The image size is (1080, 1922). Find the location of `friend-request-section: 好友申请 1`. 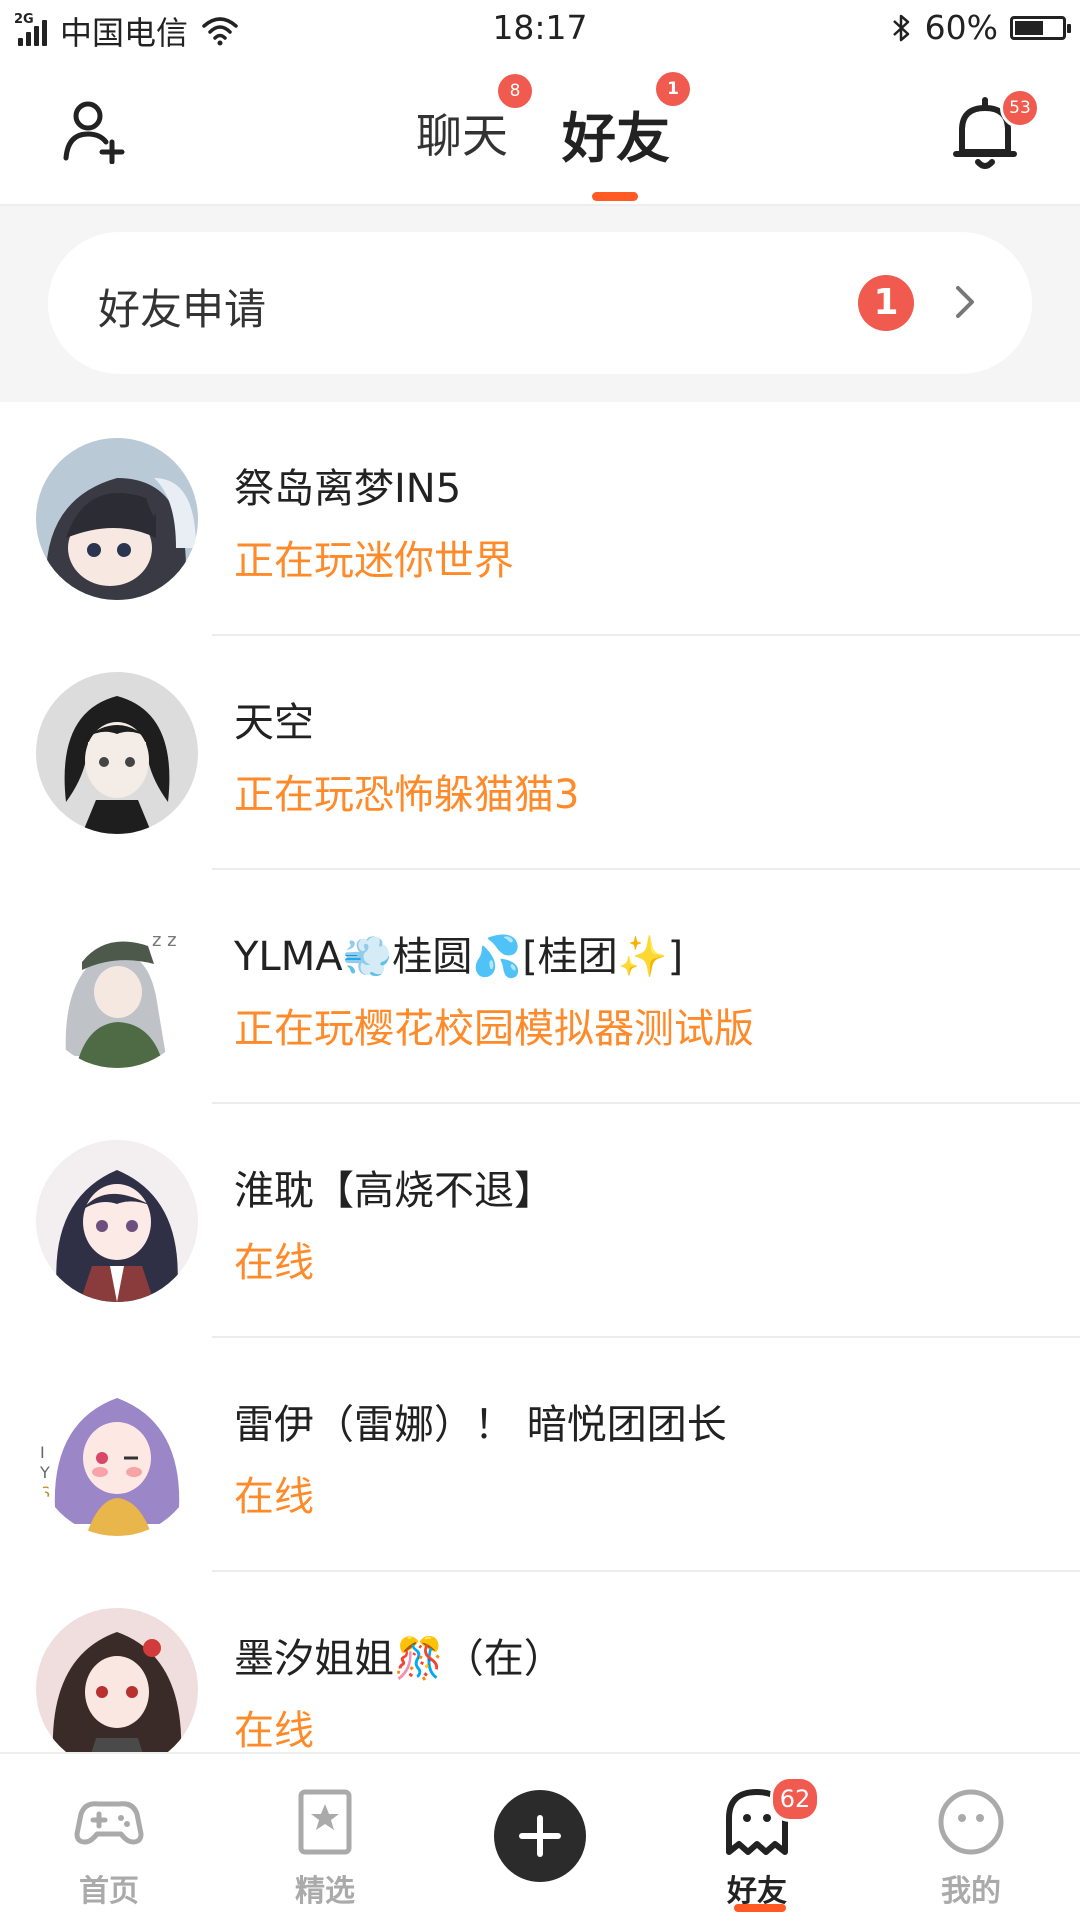

friend-request-section: 好友申请 1 is located at coordinates (540, 304).